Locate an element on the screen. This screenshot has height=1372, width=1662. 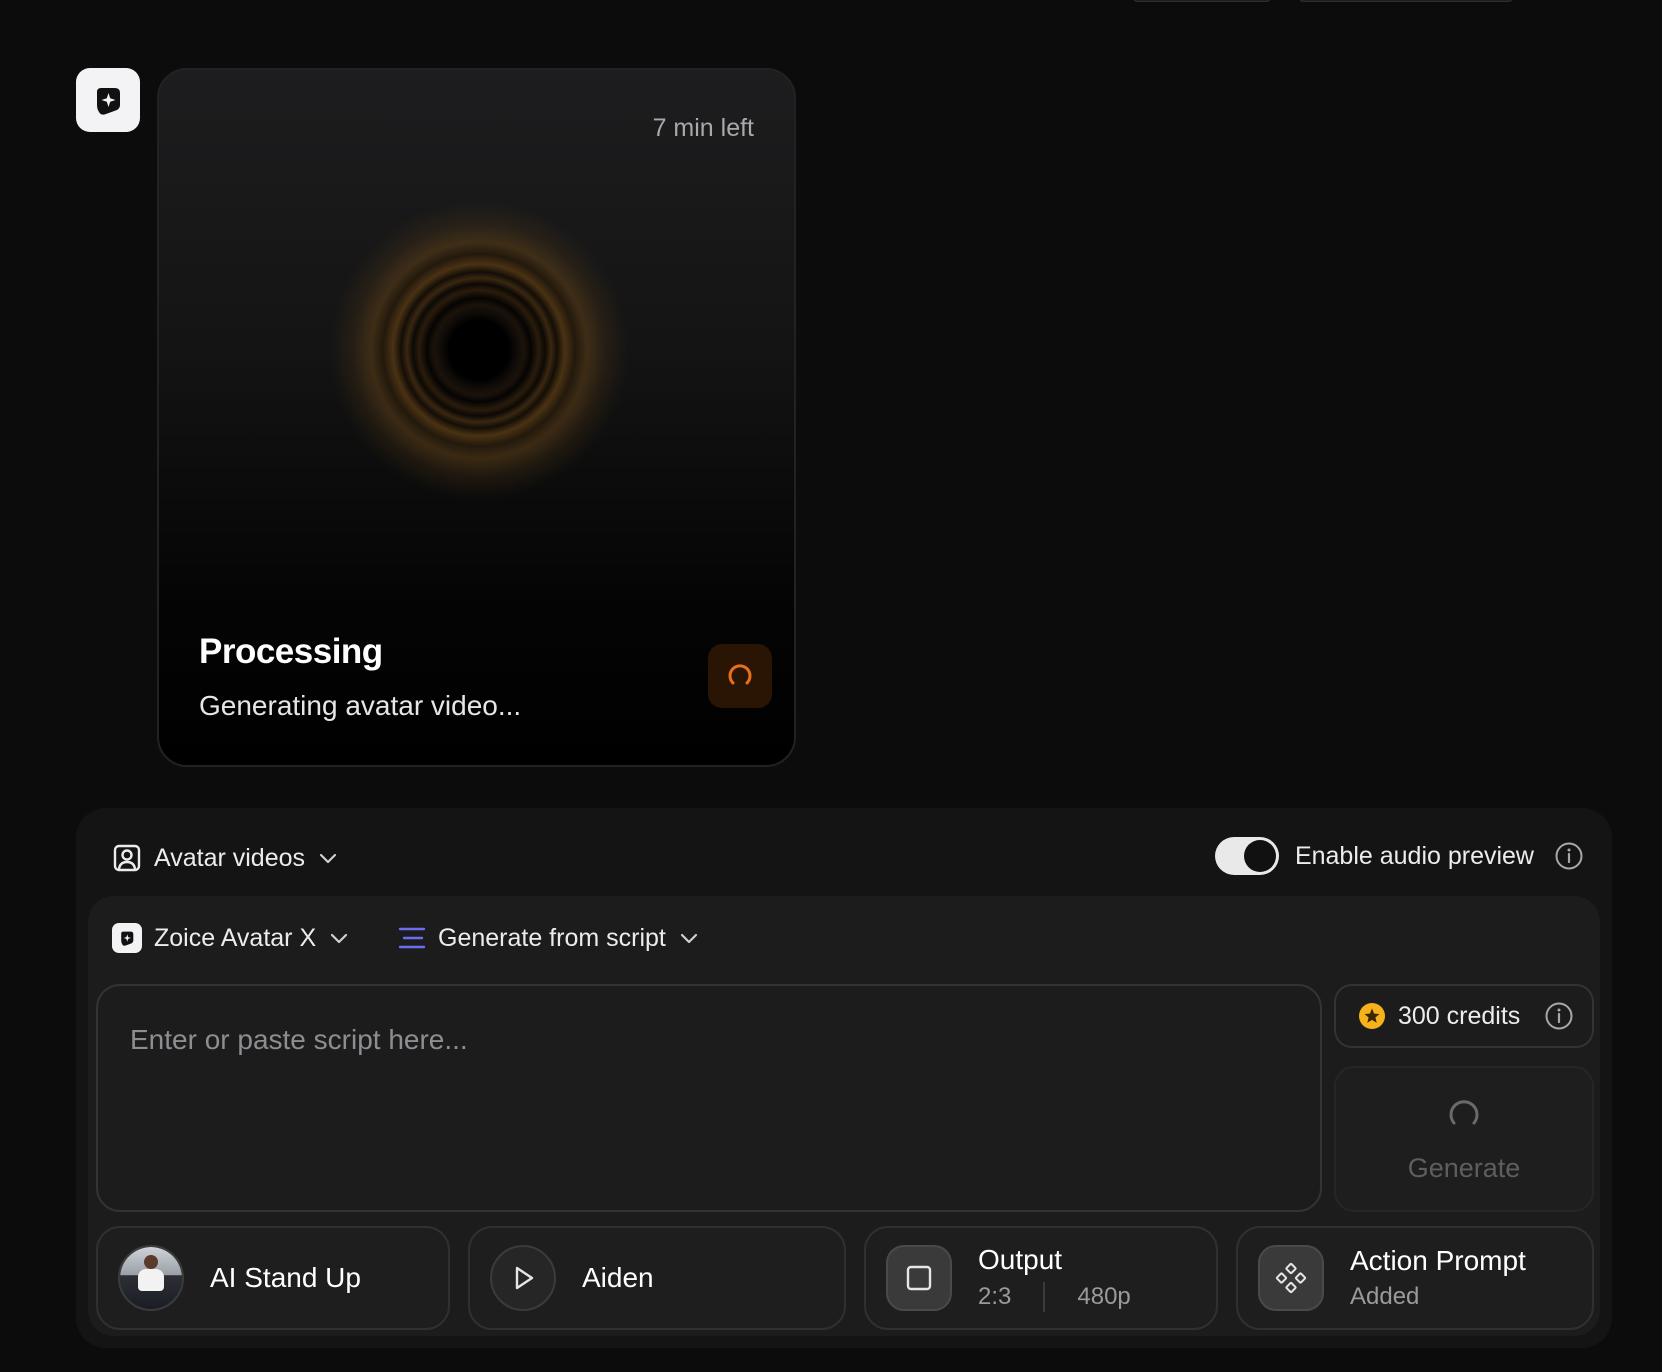
processing-title: Processing is located at coordinates (291, 651).